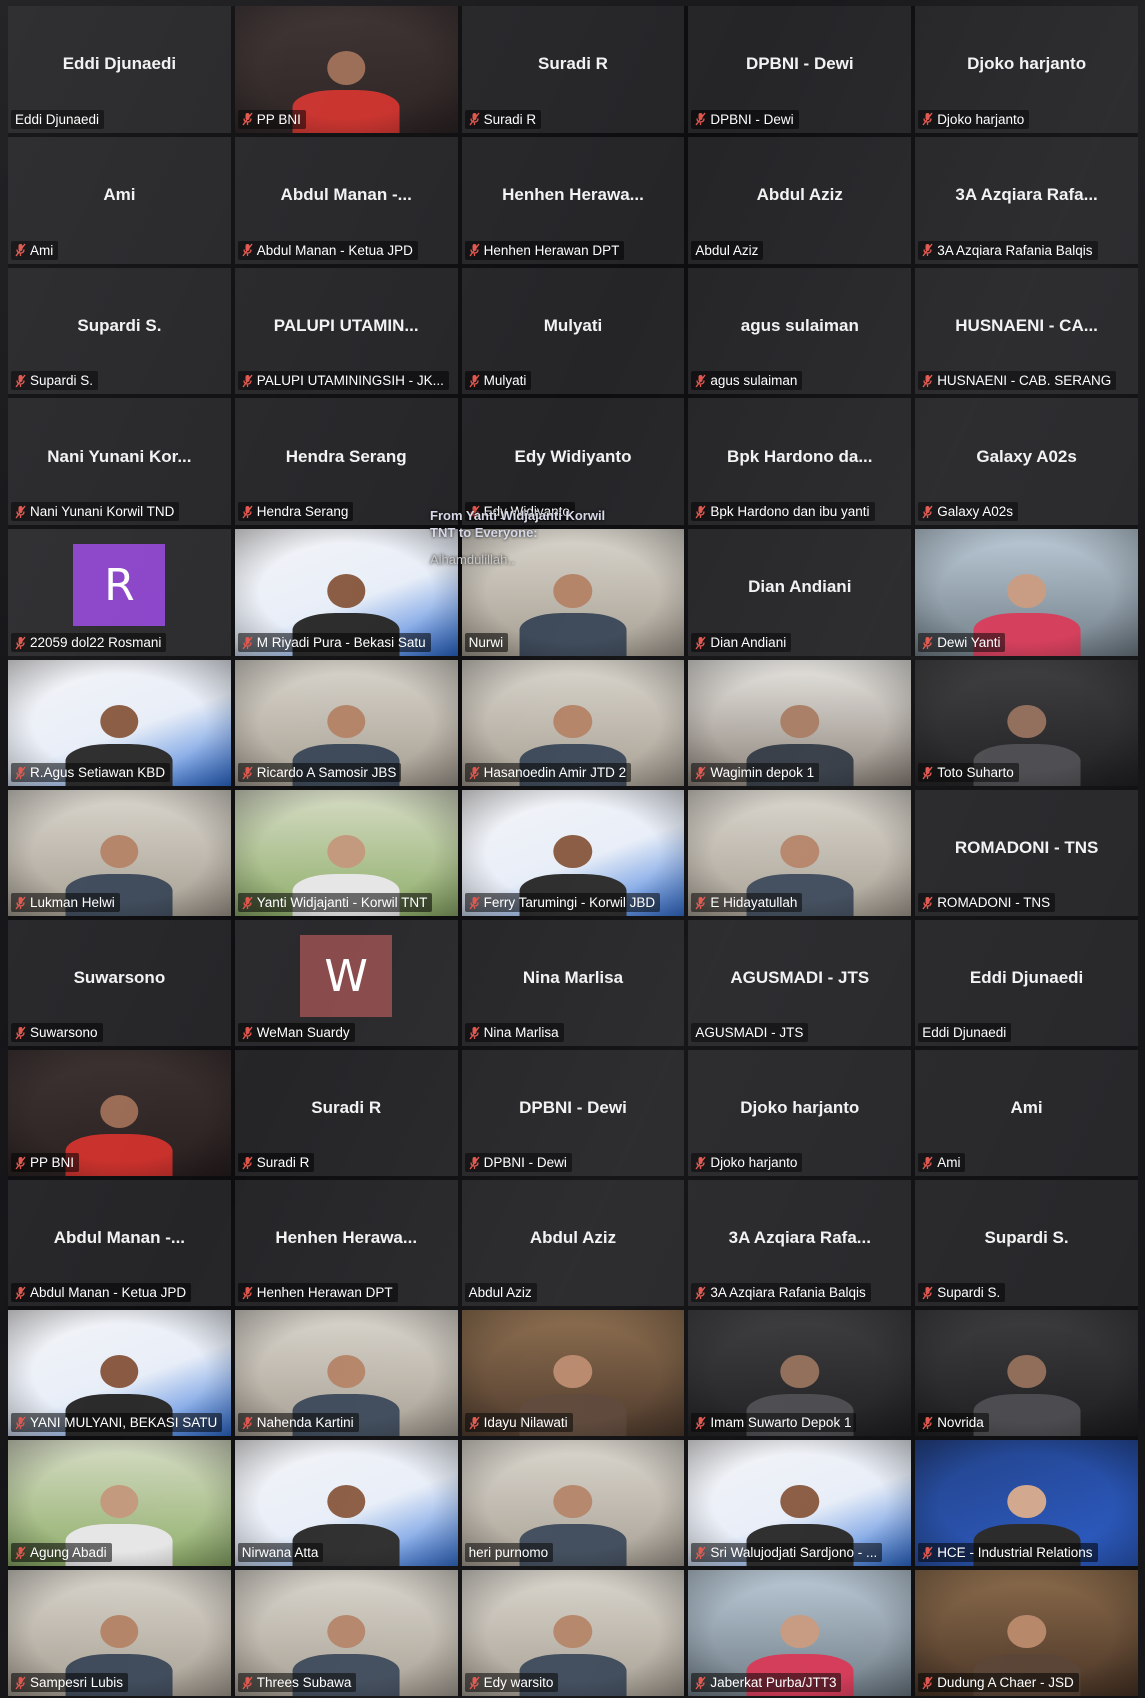 This screenshot has width=1145, height=1698. I want to click on participant-tile: Threes Subawa, so click(346, 1633).